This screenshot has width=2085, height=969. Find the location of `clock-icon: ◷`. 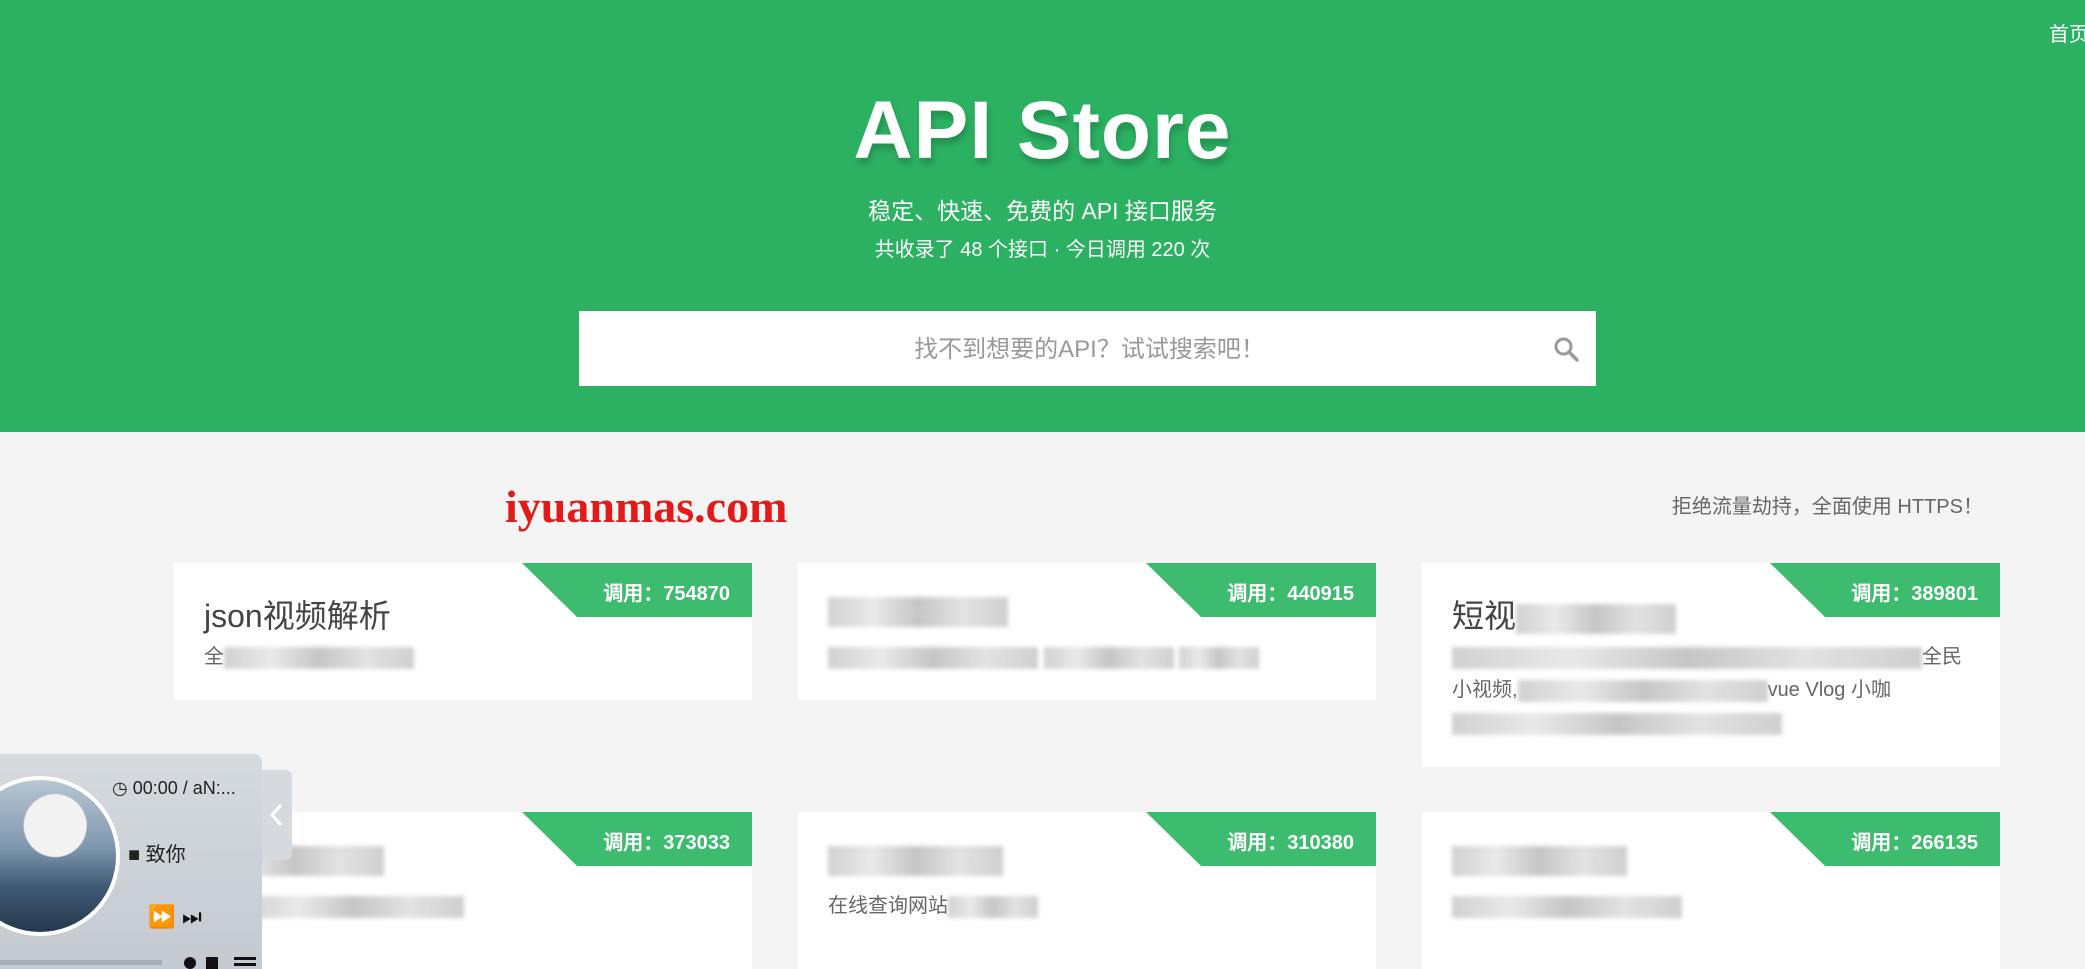

clock-icon: ◷ is located at coordinates (120, 788).